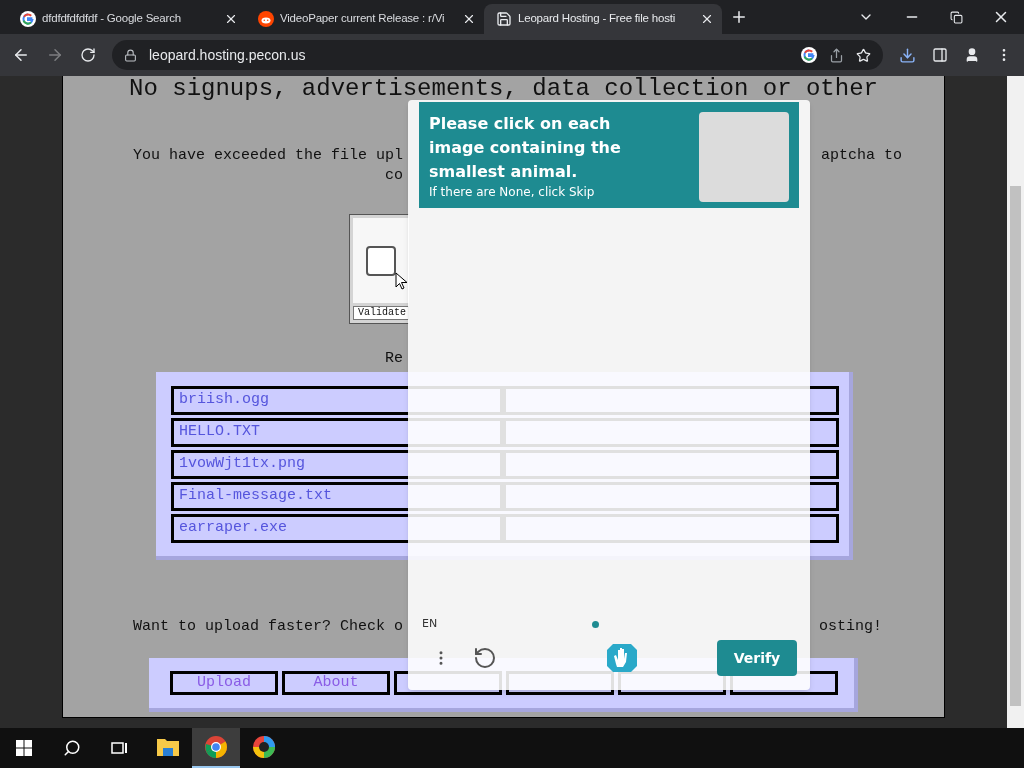 This screenshot has height=768, width=1024. What do you see at coordinates (381, 313) in the screenshot?
I see `validate-button: Validate` at bounding box center [381, 313].